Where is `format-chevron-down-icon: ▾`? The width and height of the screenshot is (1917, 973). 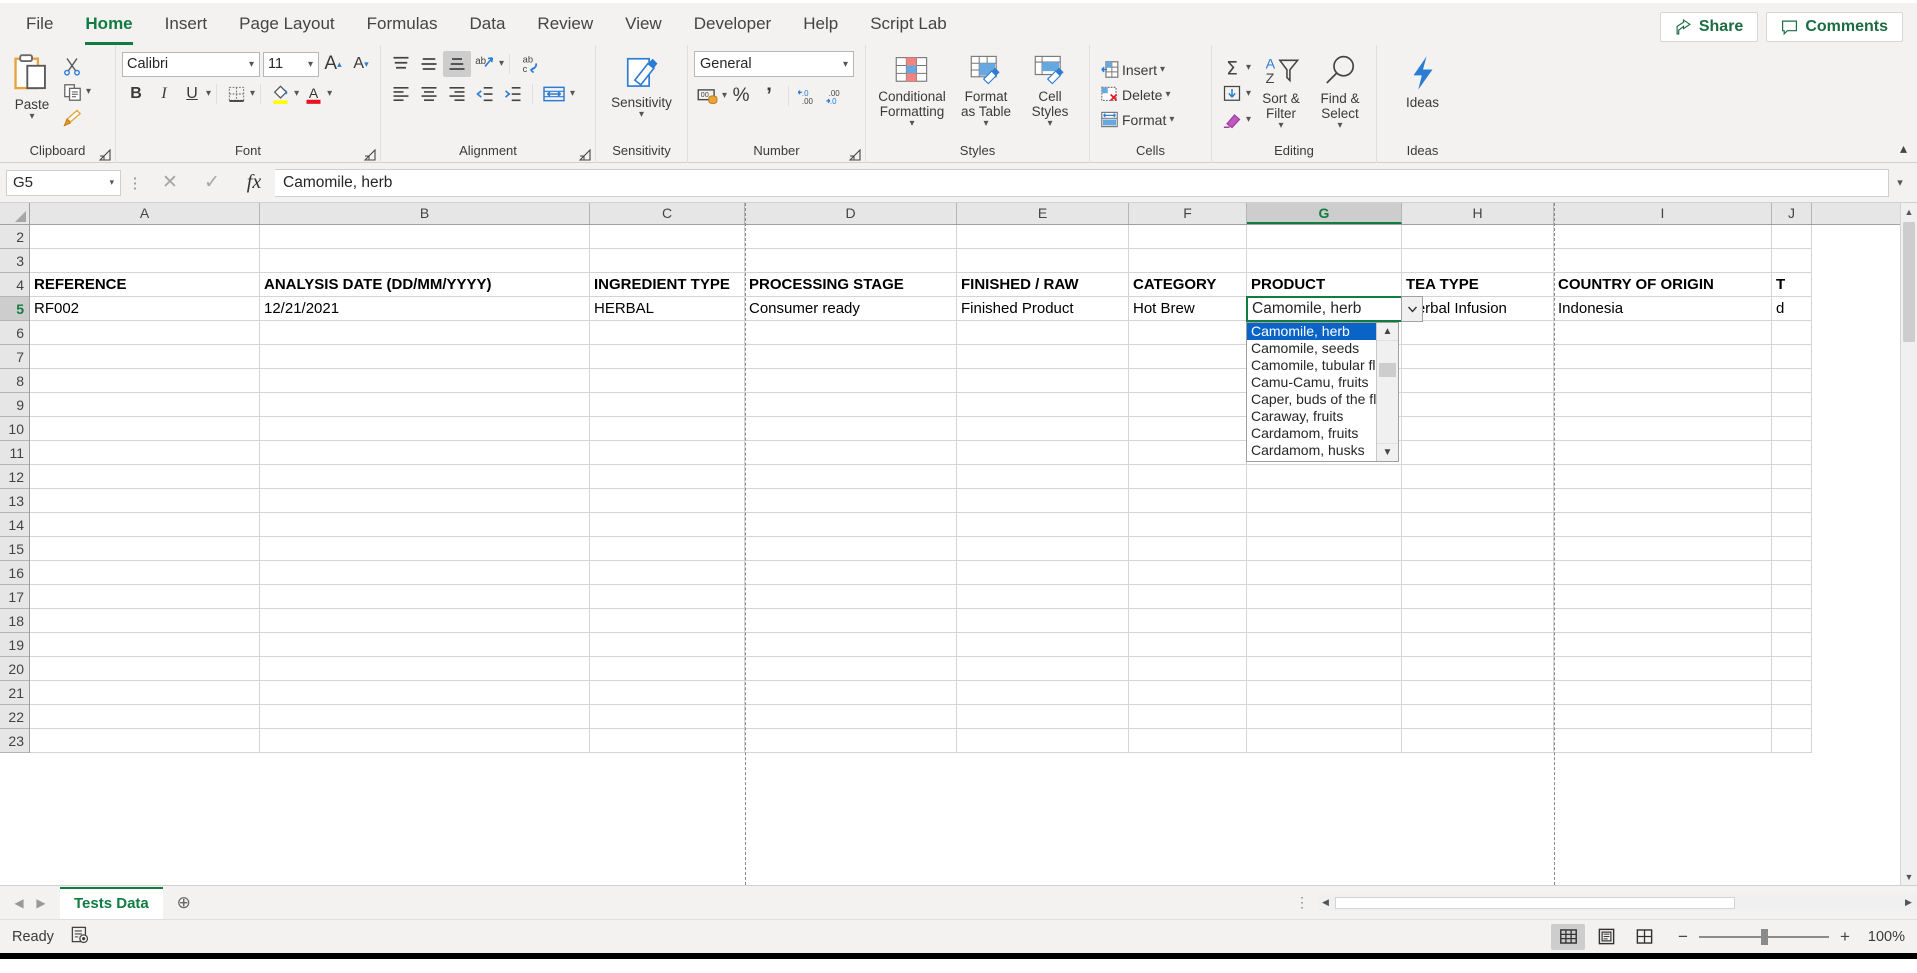
format-chevron-down-icon: ▾ is located at coordinates (1171, 119).